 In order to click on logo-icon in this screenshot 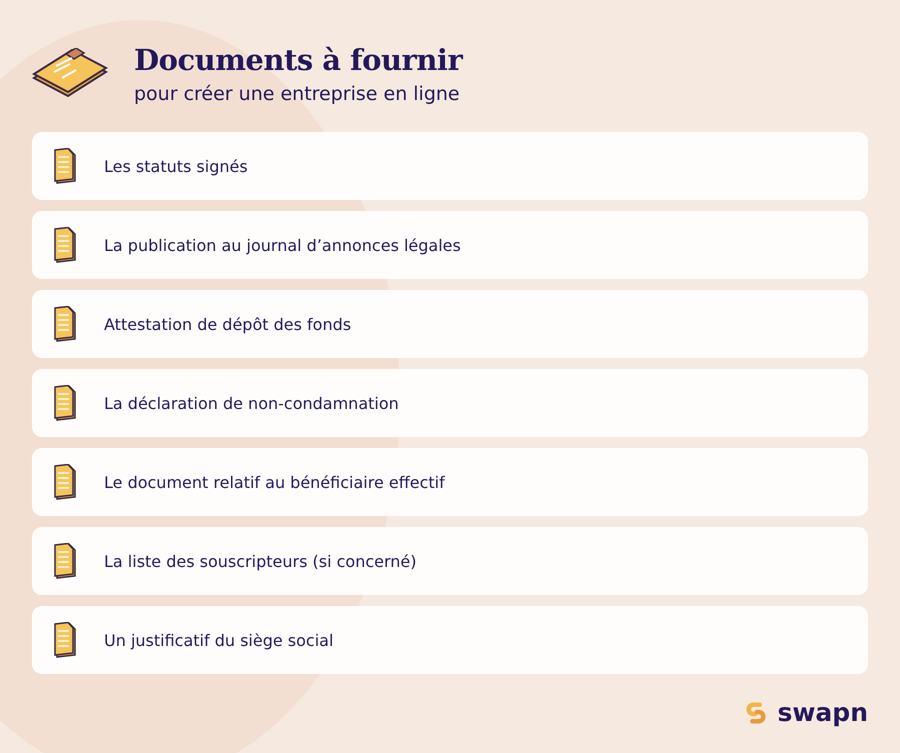, I will do `click(756, 712)`.